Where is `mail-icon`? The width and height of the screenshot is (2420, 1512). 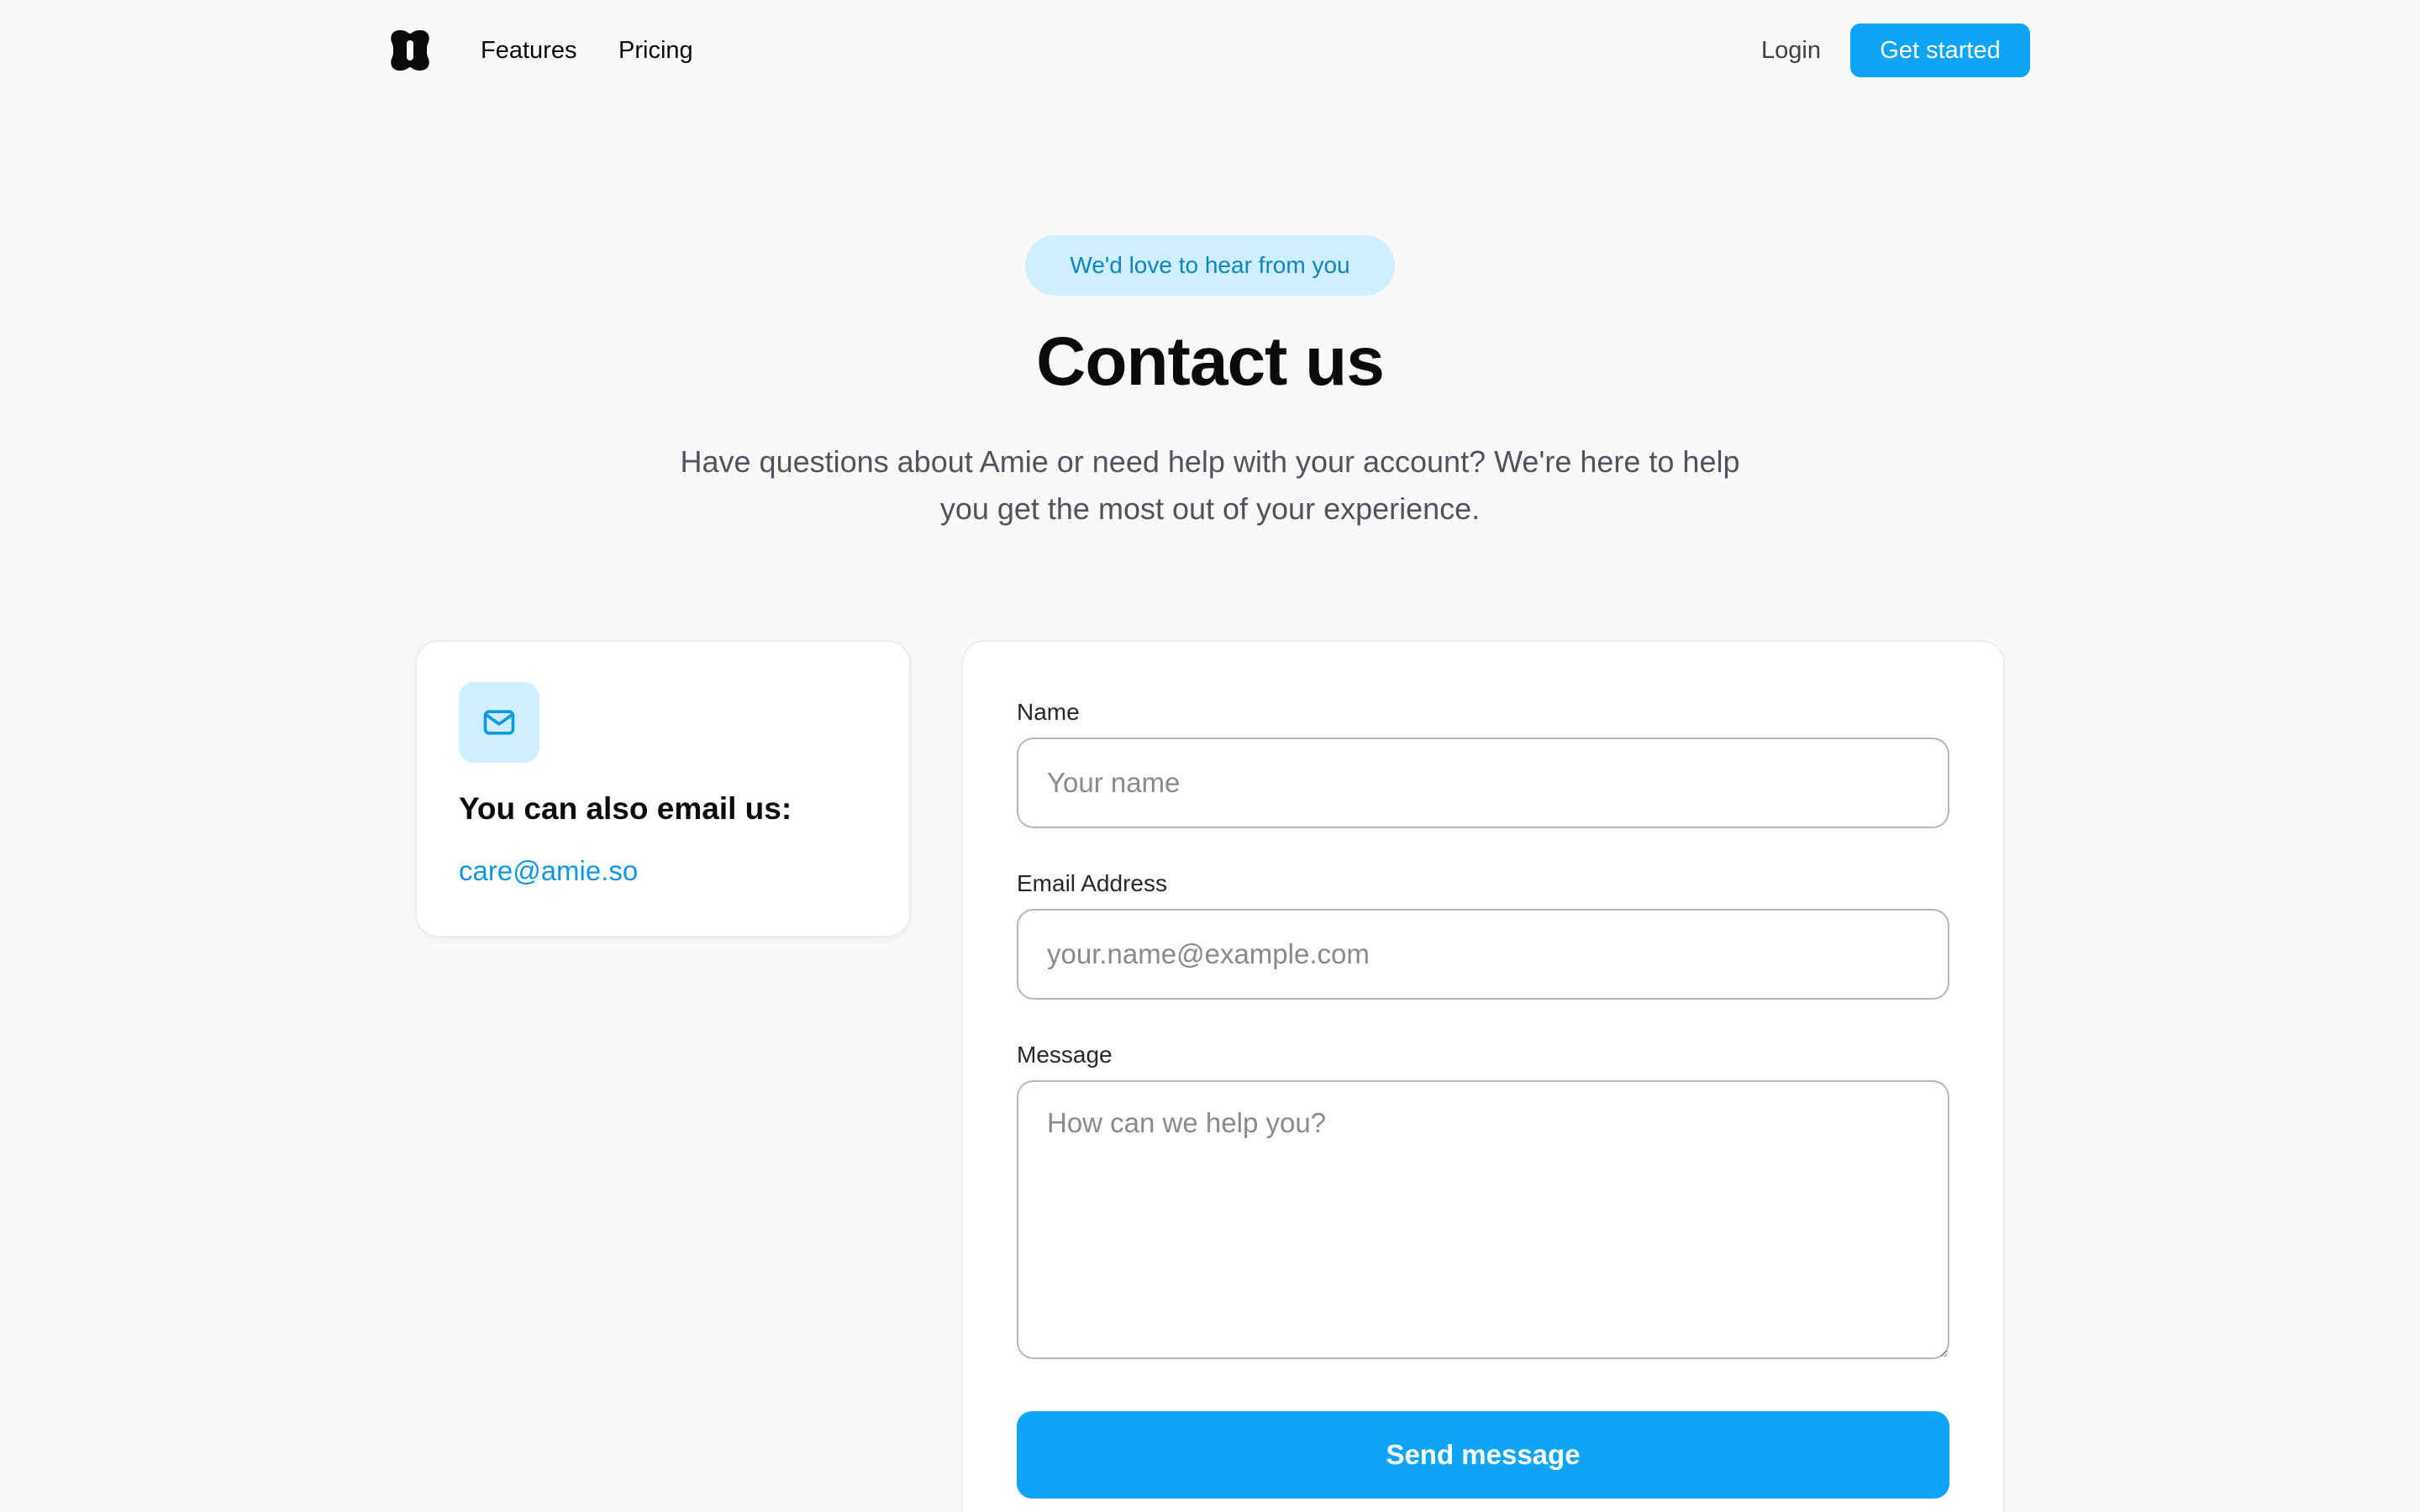
mail-icon is located at coordinates (499, 722).